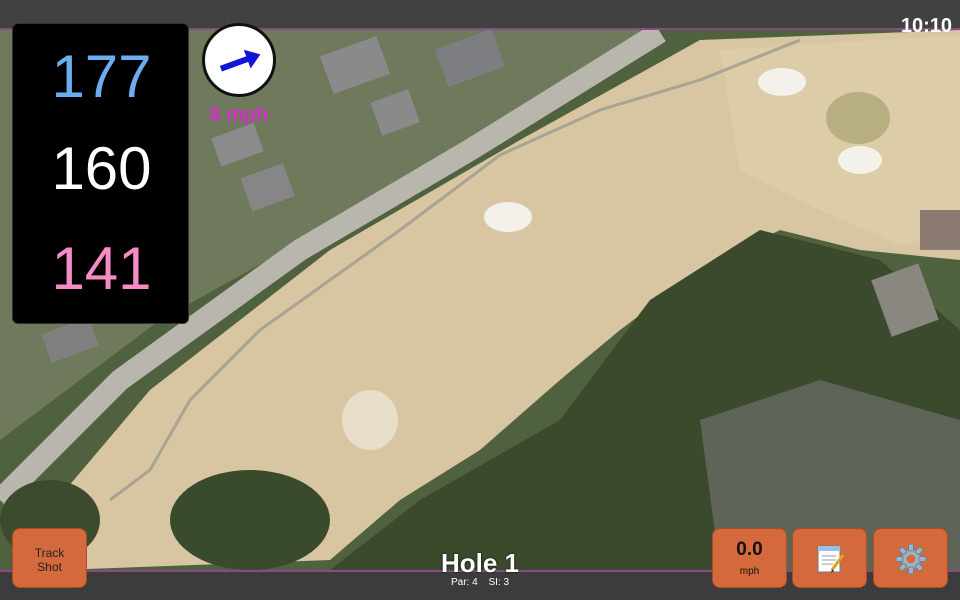 The image size is (960, 600). I want to click on wind-indicator, so click(239, 60).